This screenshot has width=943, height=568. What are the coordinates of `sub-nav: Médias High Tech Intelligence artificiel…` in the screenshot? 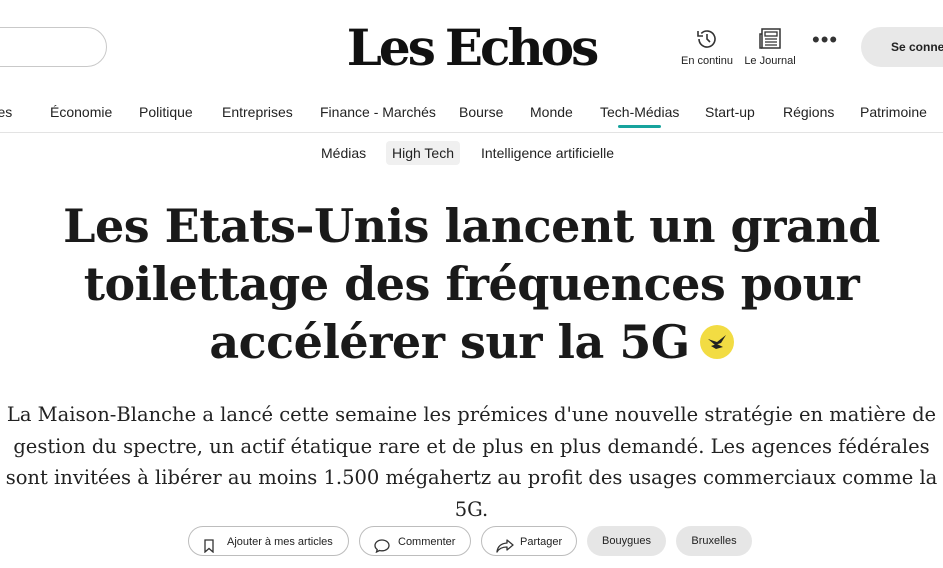 It's located at (471, 154).